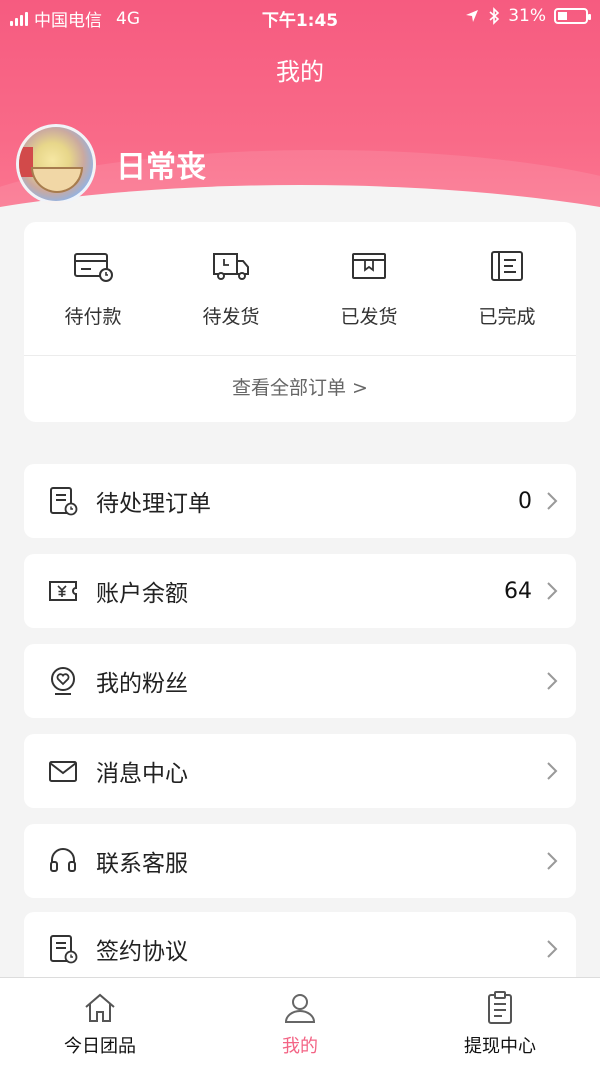 The image size is (600, 1067). What do you see at coordinates (64, 501) in the screenshot?
I see `pending-doc-icon` at bounding box center [64, 501].